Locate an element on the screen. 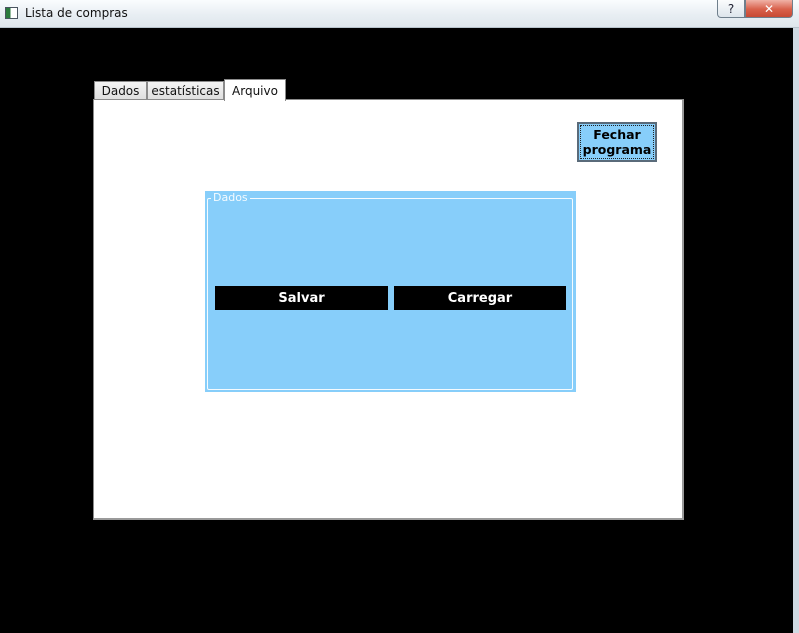 Image resolution: width=799 pixels, height=633 pixels. title-bar: Lista de compras ? ✕ is located at coordinates (399, 14).